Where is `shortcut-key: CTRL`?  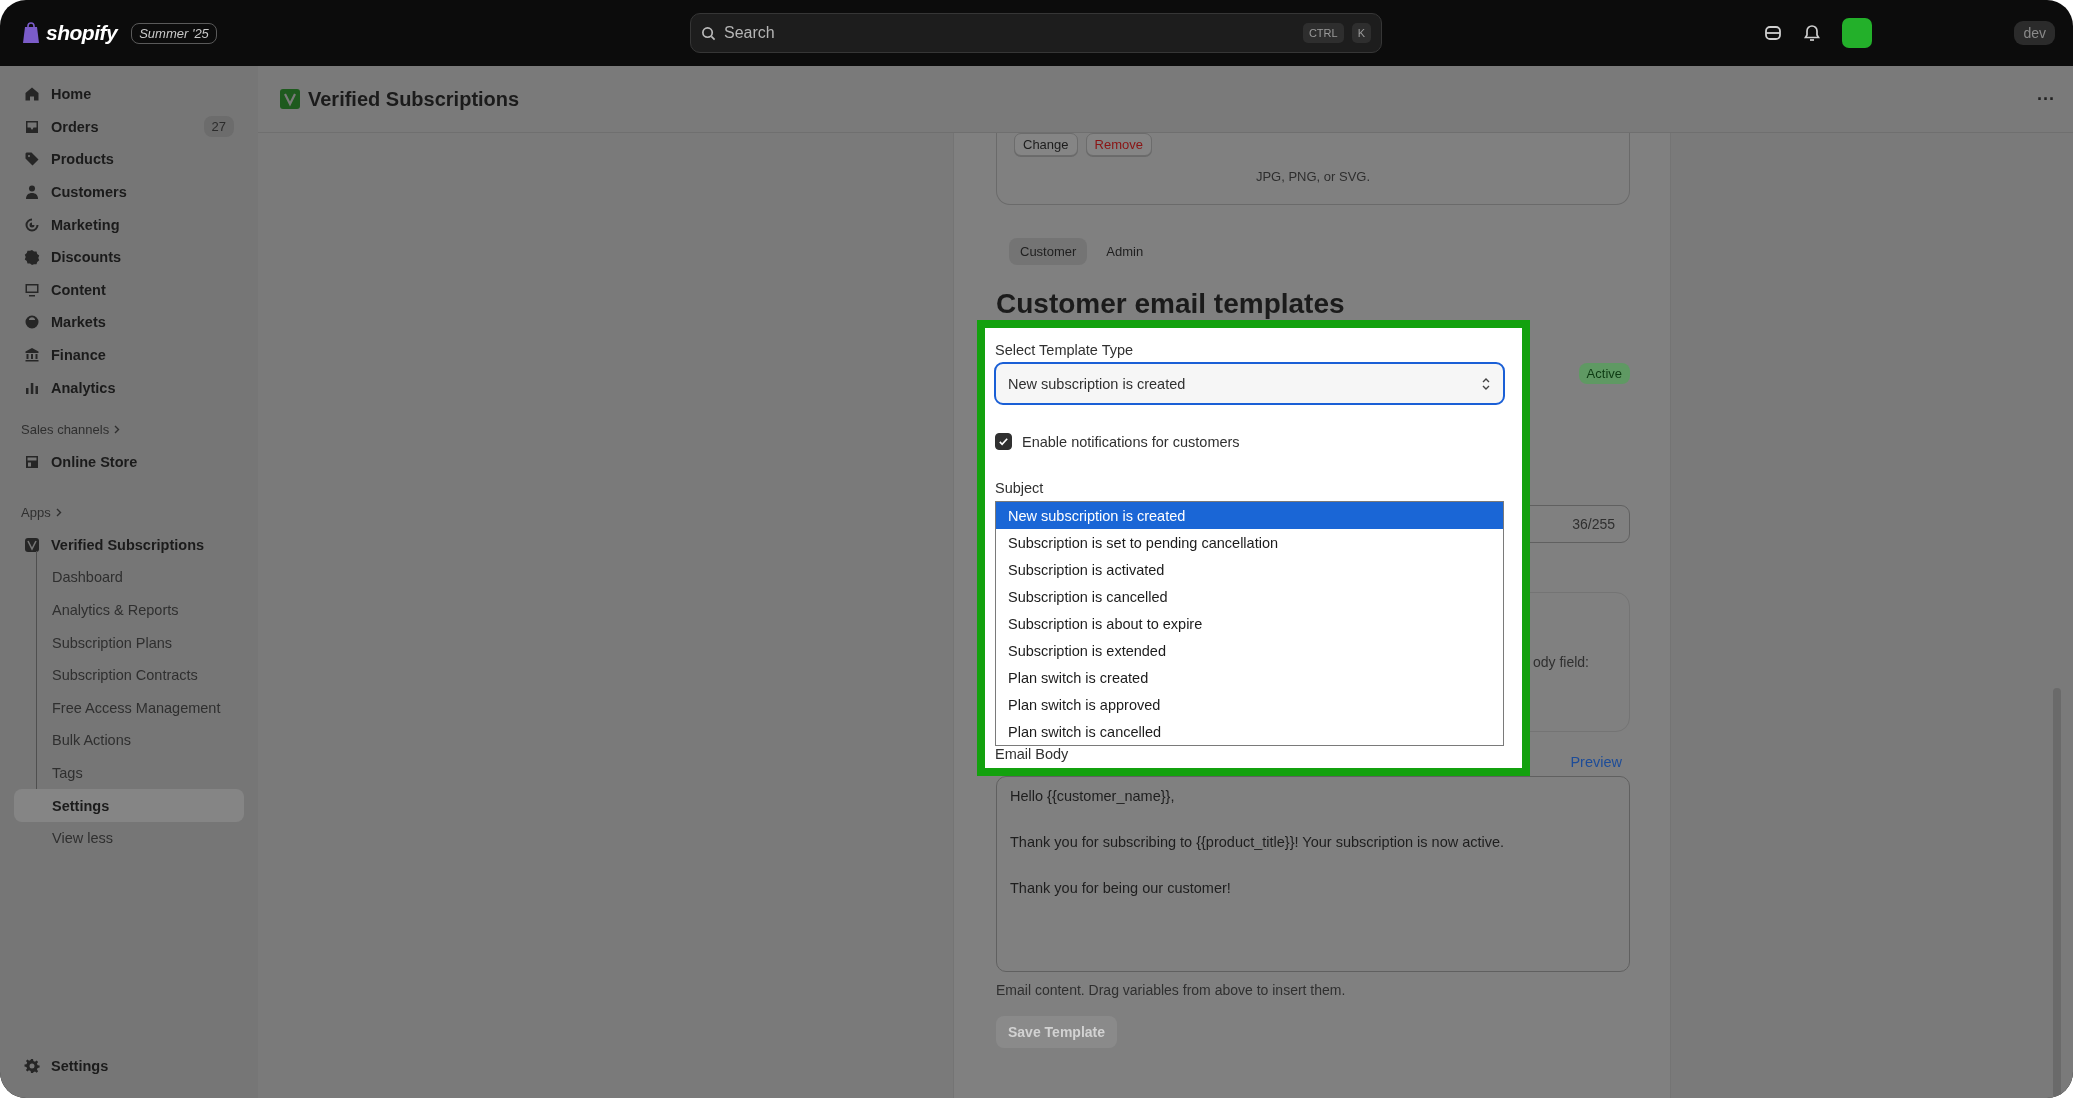 shortcut-key: CTRL is located at coordinates (1323, 33).